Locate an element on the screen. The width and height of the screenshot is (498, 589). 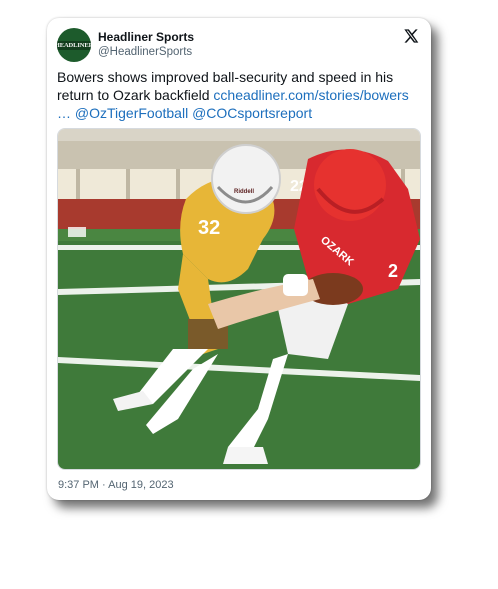
avatar: HEADLINER is located at coordinates (74, 45).